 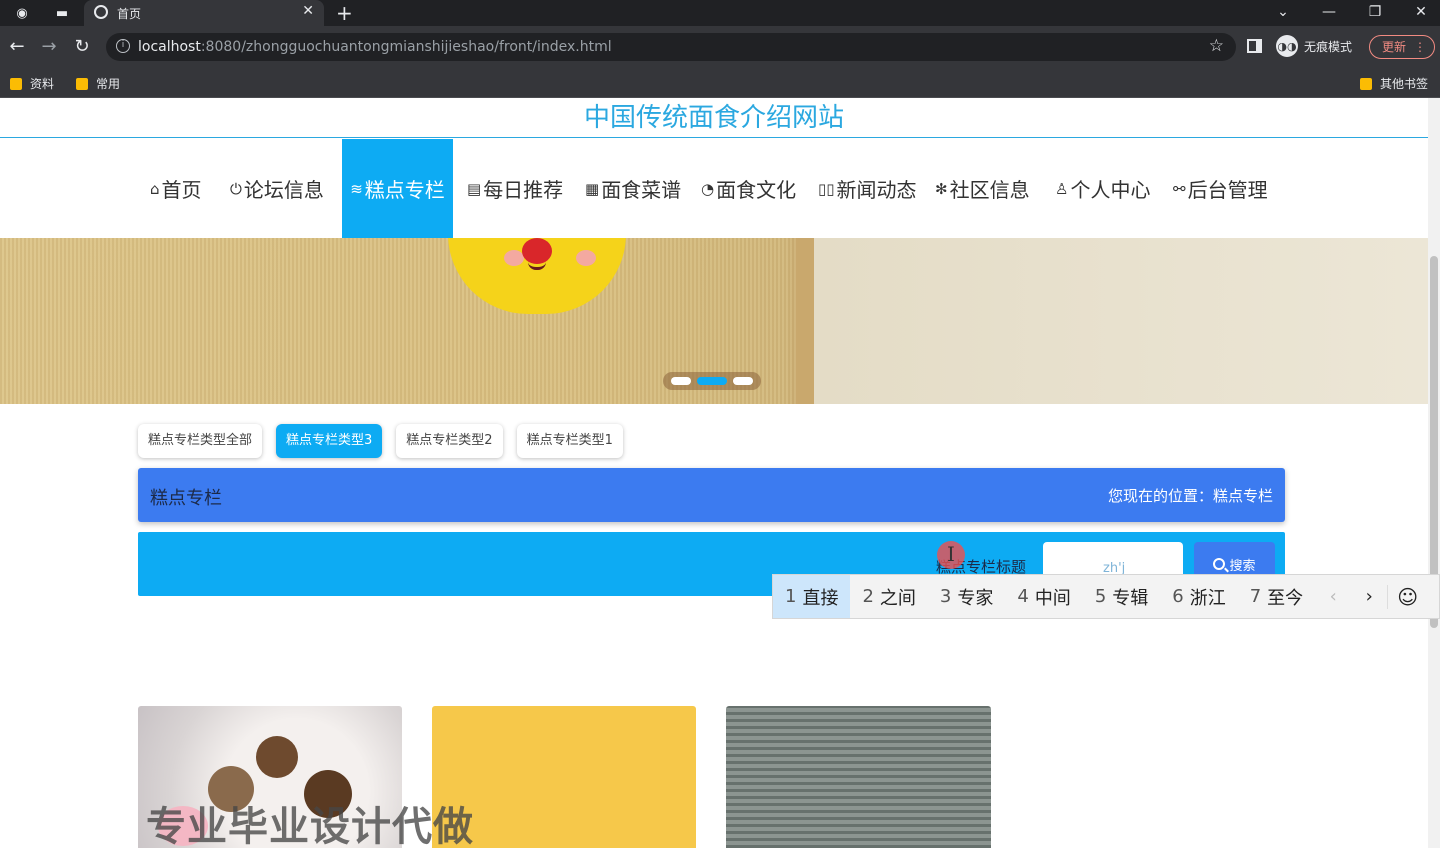 I want to click on nav-pastry: ≋ 糕点专栏, so click(x=397, y=188).